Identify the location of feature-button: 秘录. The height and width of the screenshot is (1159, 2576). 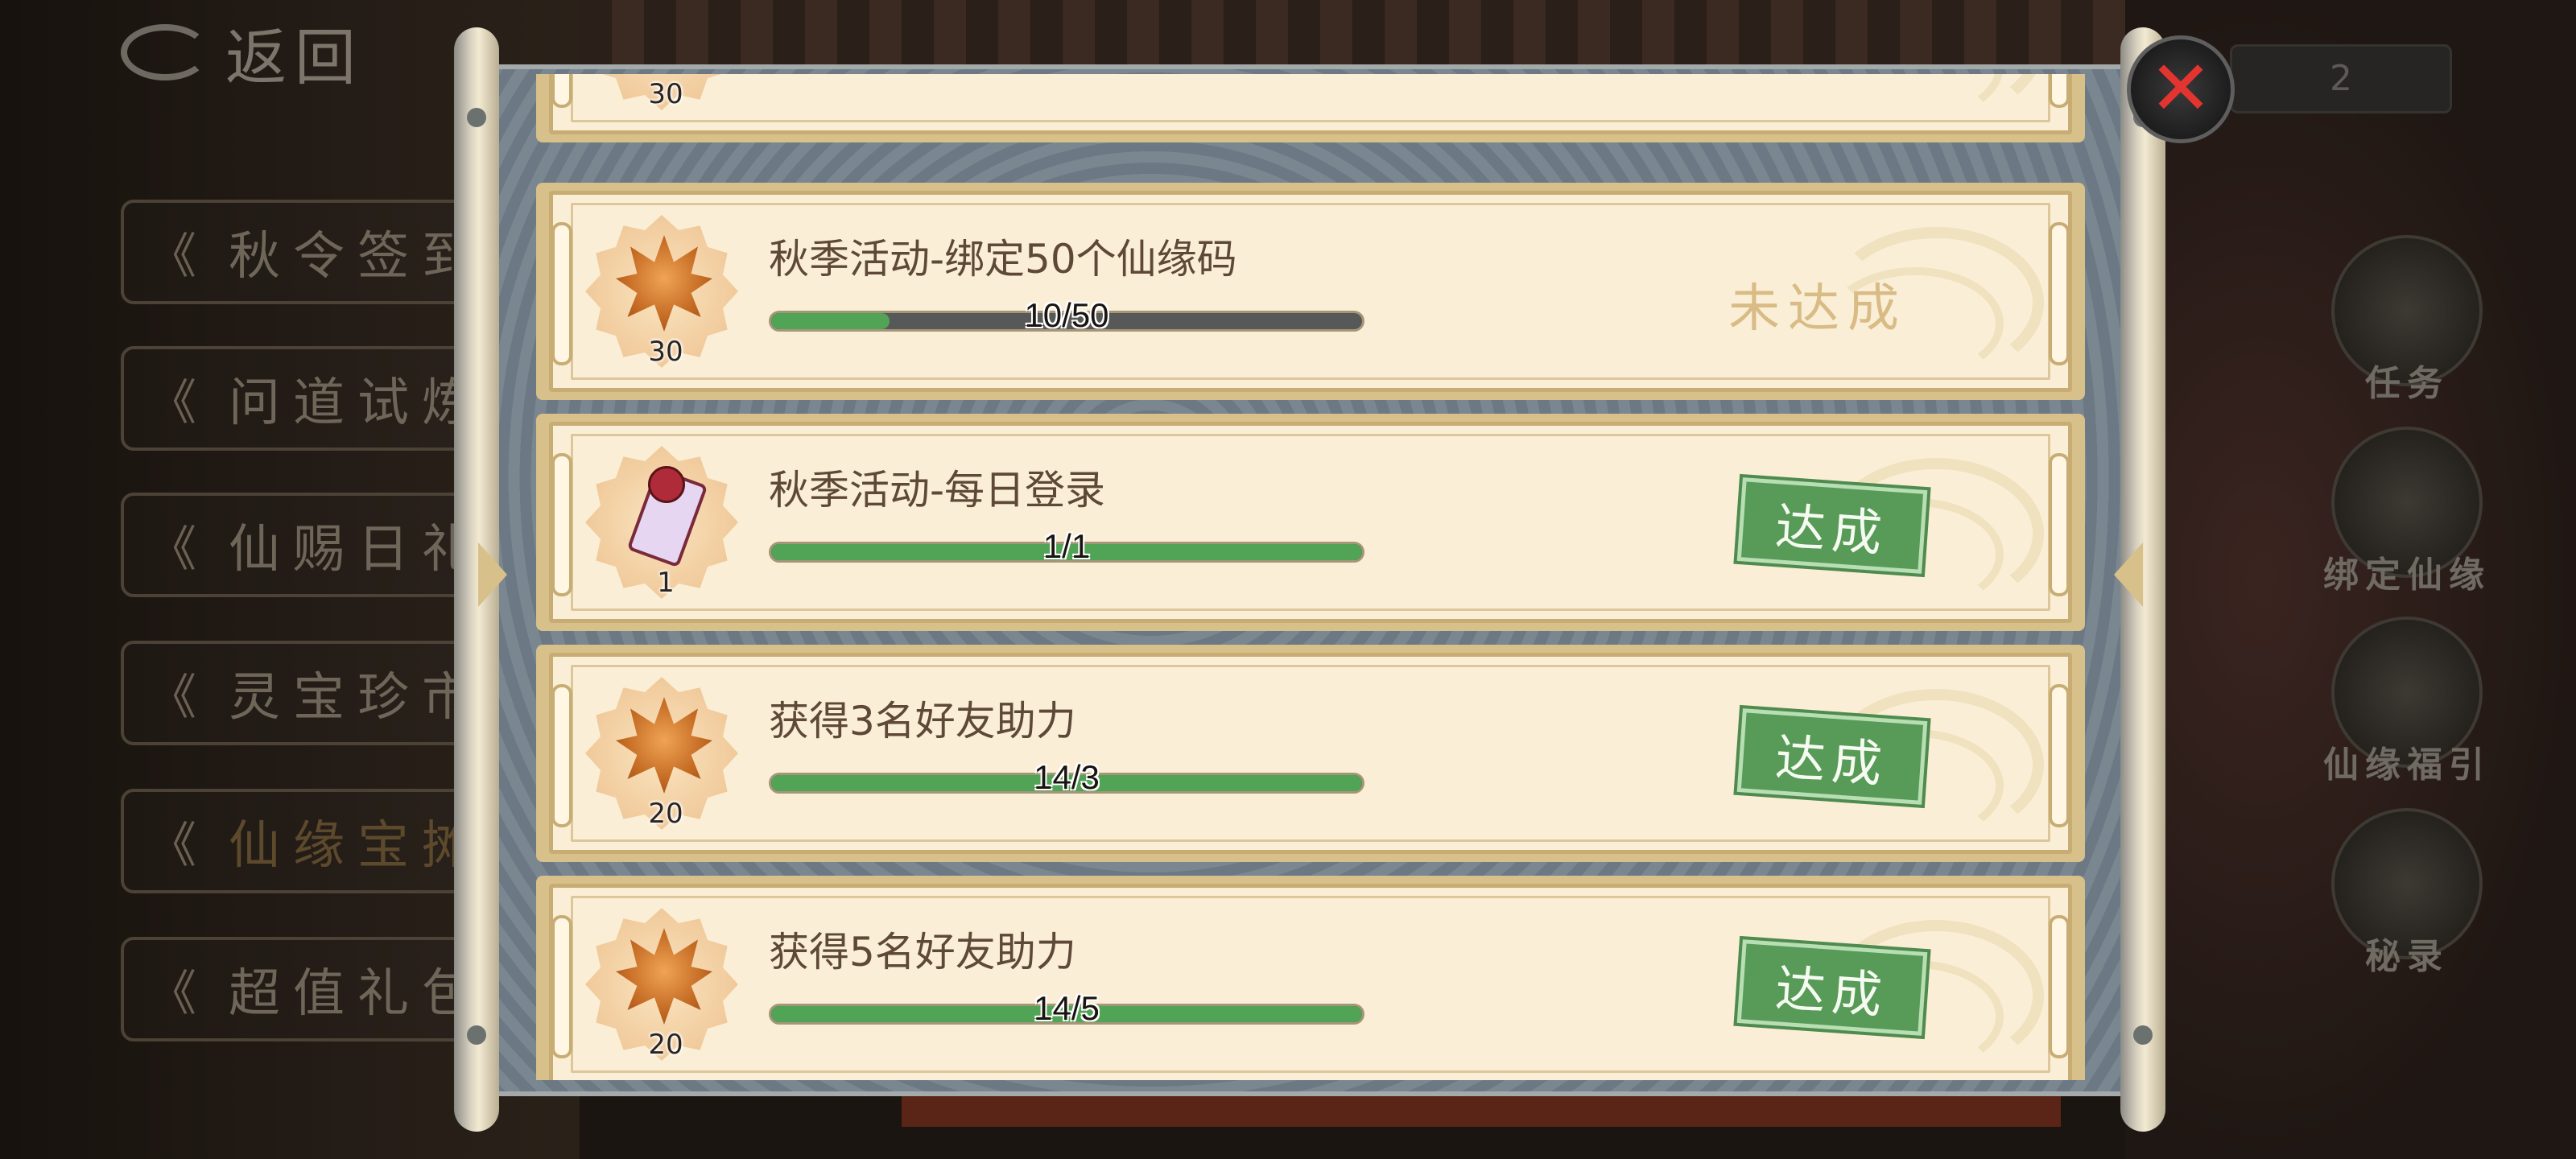
(2407, 893).